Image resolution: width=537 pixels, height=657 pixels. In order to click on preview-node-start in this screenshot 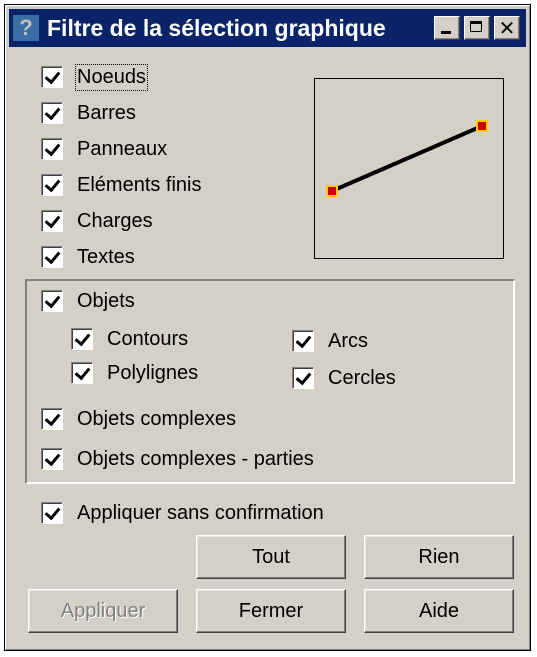, I will do `click(332, 191)`.